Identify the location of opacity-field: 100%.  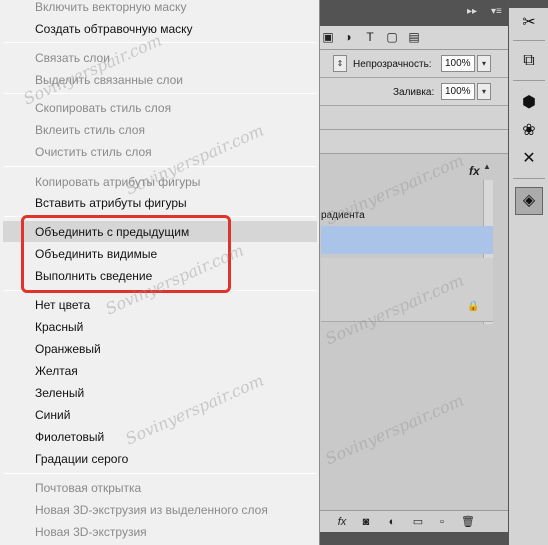
(458, 63).